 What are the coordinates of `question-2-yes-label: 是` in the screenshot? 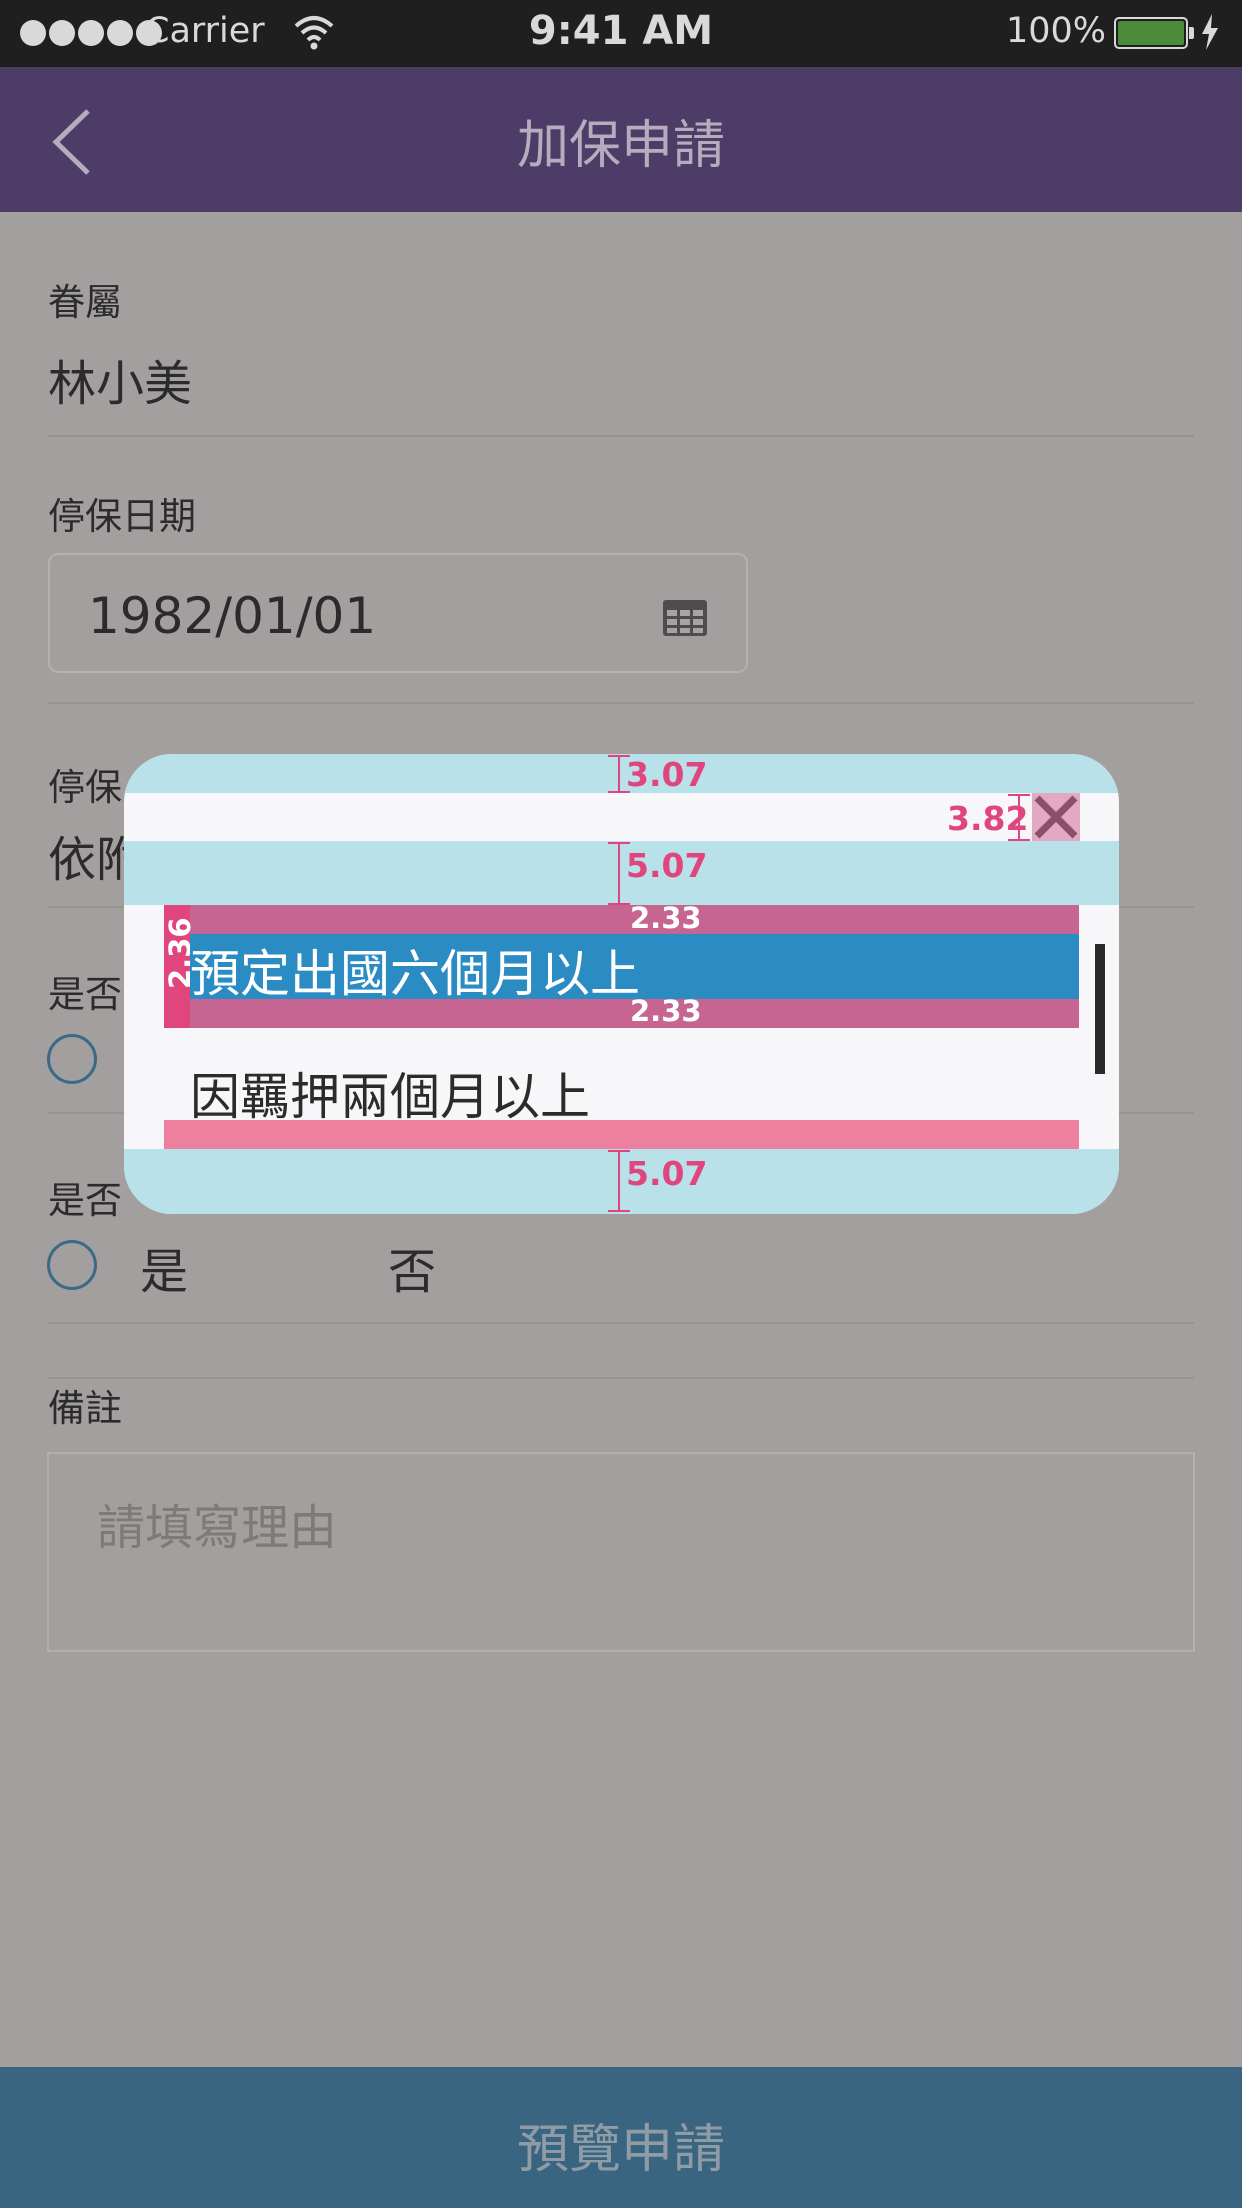 It's located at (164, 1267).